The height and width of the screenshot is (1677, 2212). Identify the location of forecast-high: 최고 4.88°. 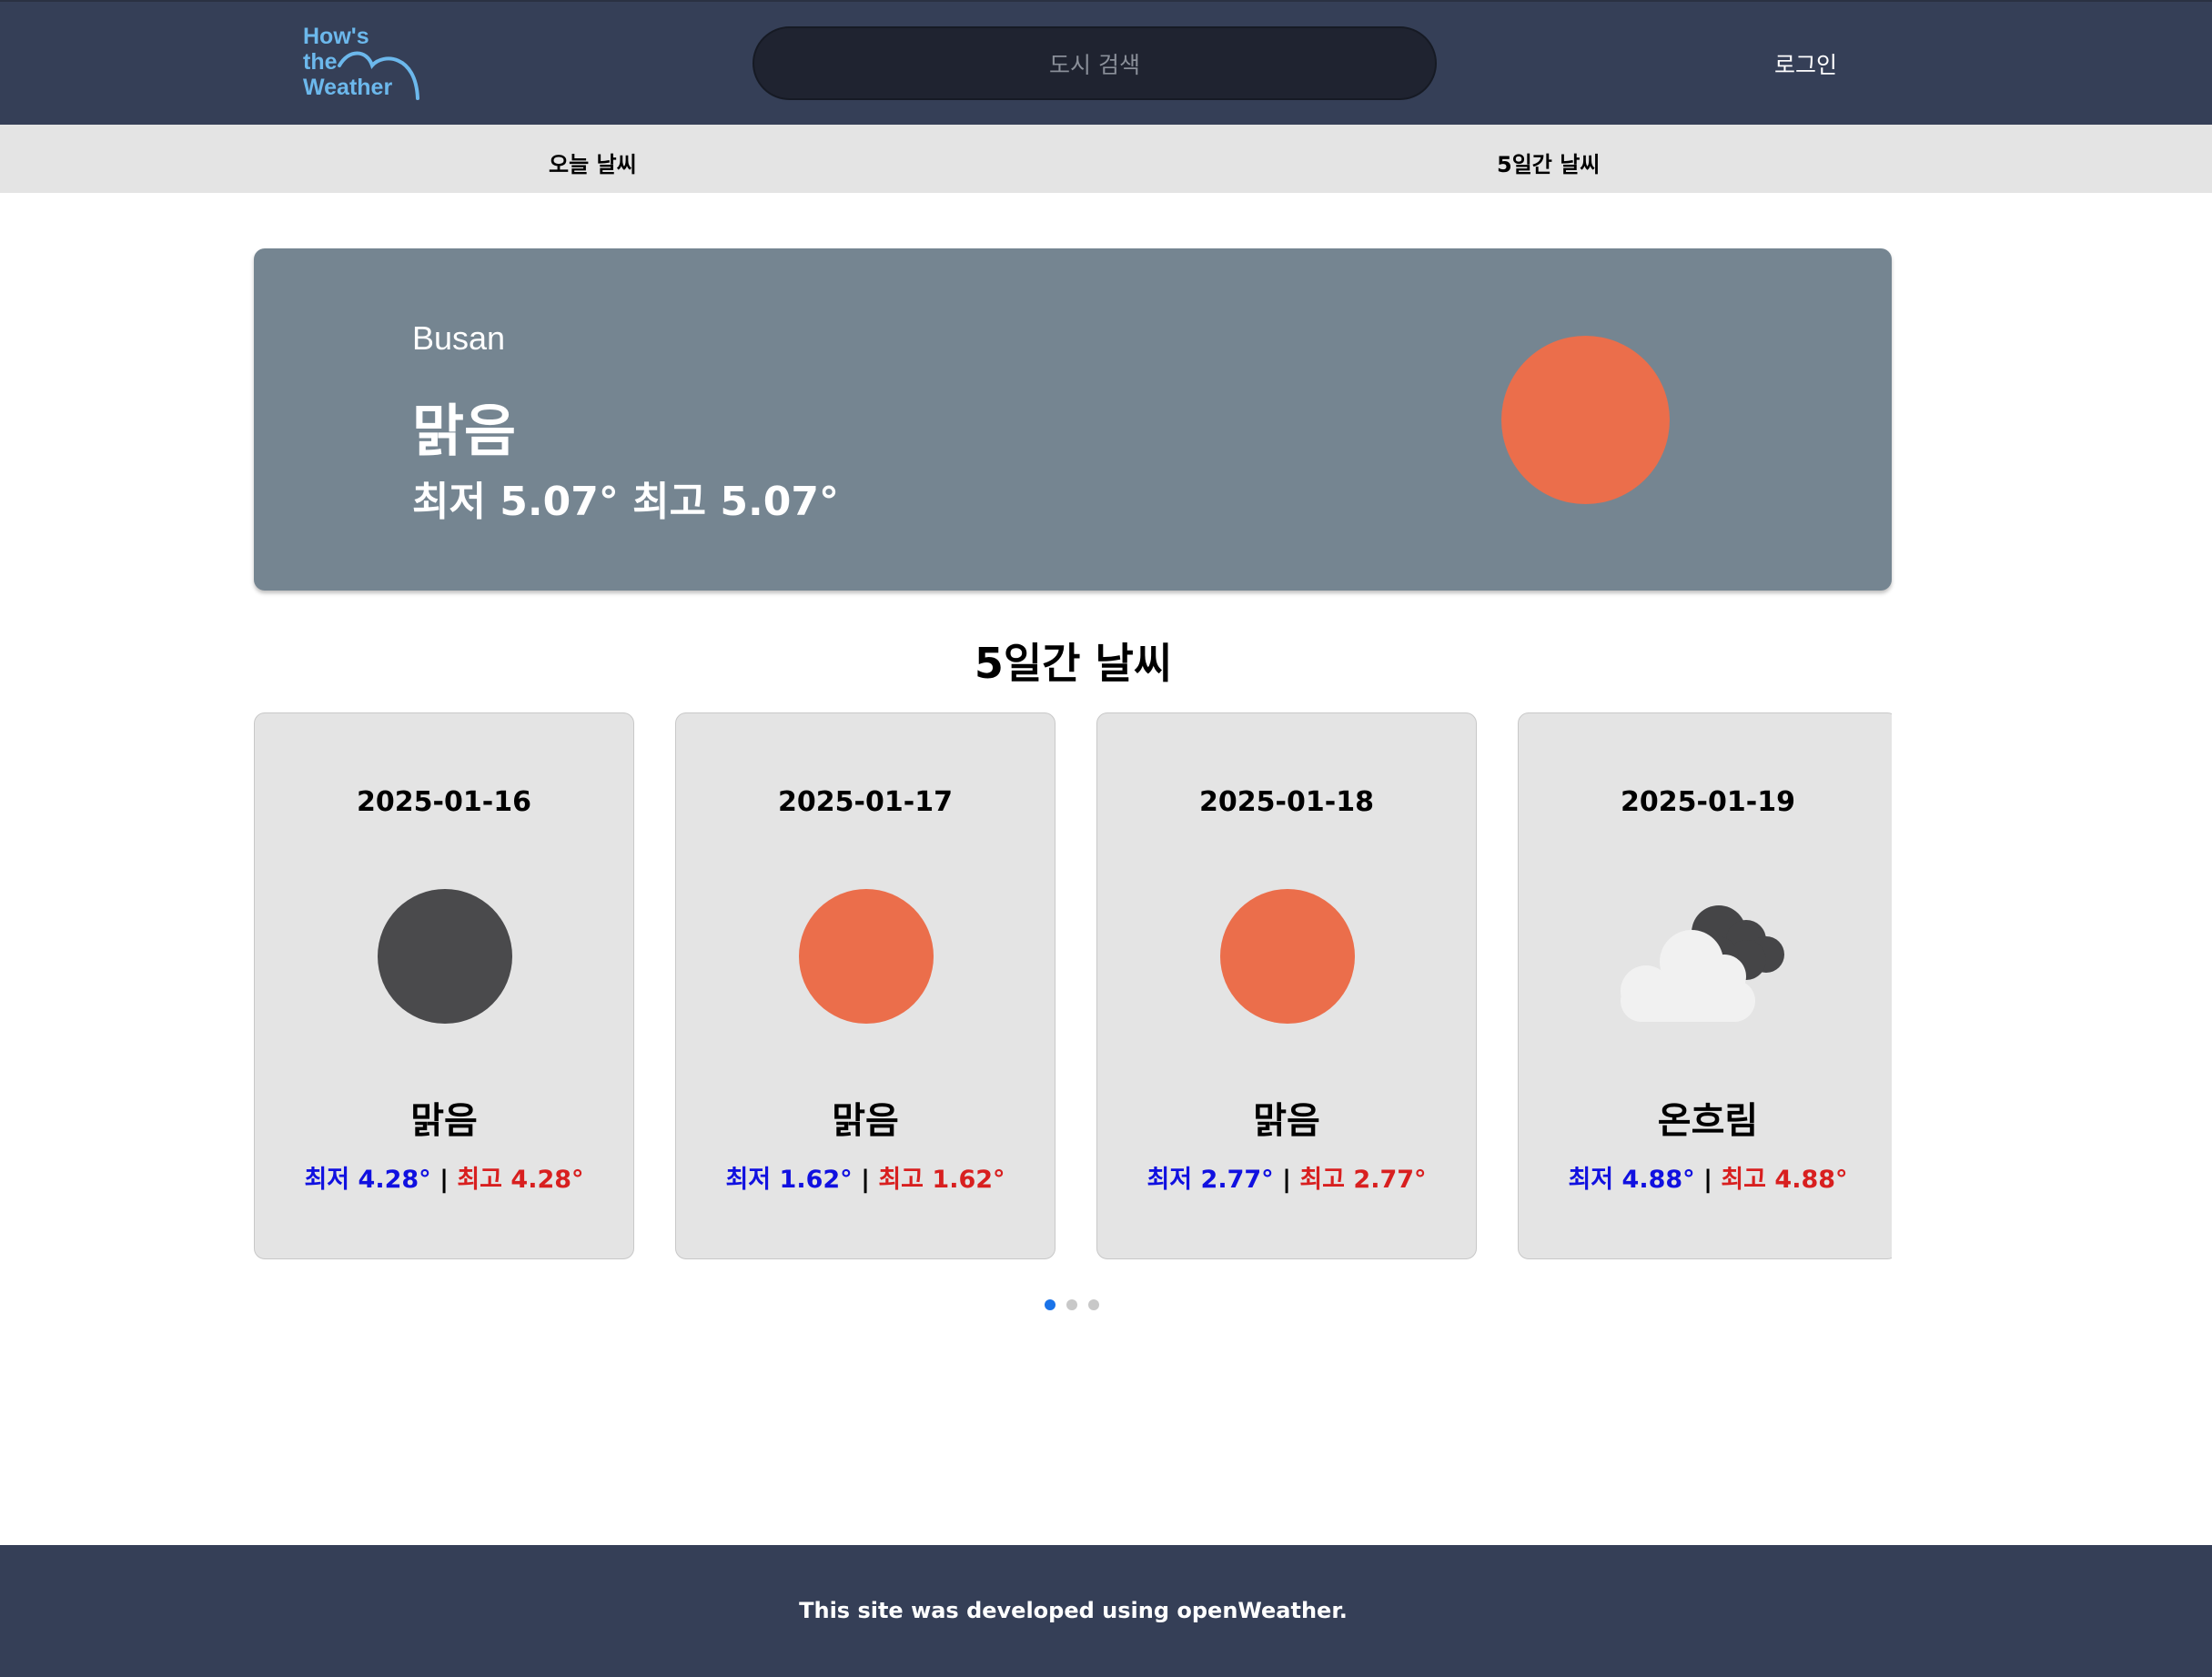
(1784, 1180).